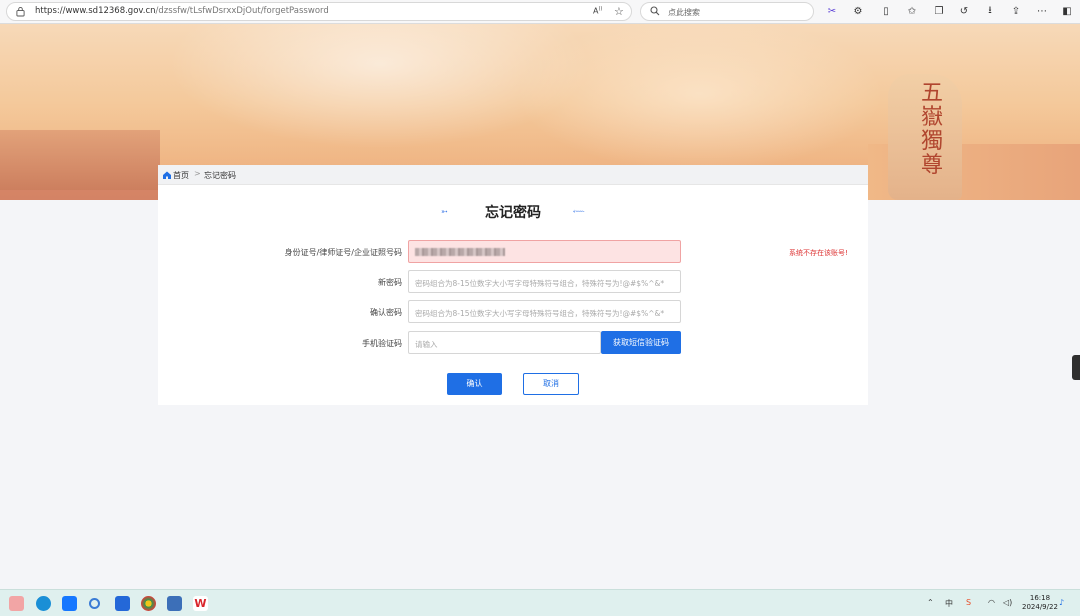 The image size is (1080, 616). What do you see at coordinates (200, 603) in the screenshot?
I see `wps-office-icon: W` at bounding box center [200, 603].